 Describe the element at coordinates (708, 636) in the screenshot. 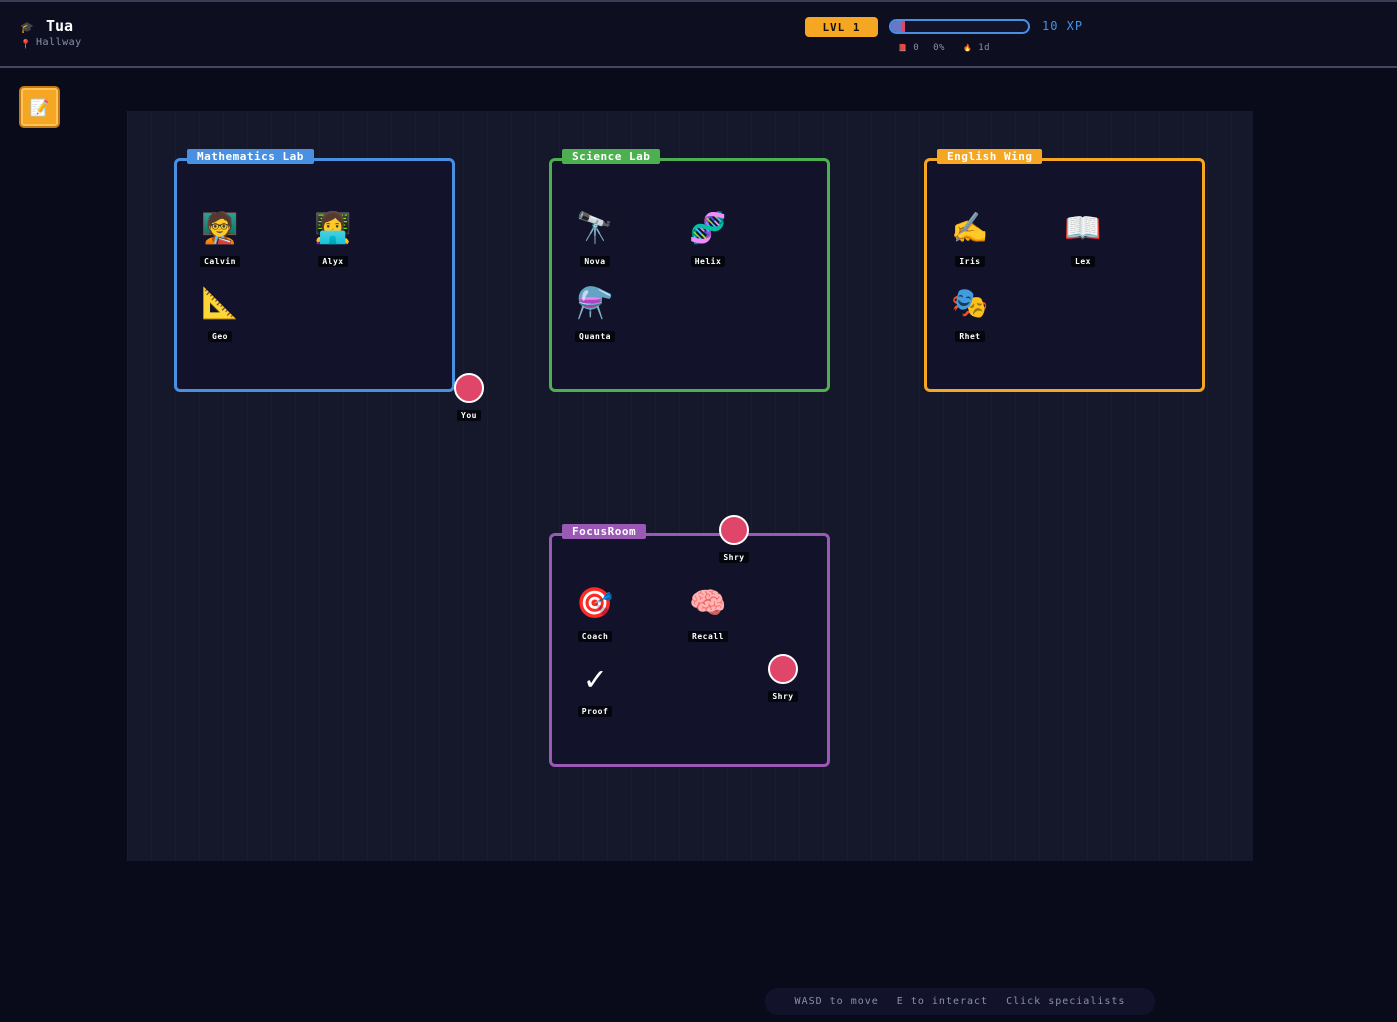

I see `specialist-name: Recall` at that location.